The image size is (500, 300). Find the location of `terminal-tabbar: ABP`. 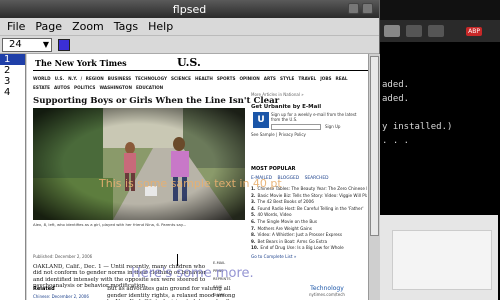

terminal-tabbar: ABP is located at coordinates (436, 31).